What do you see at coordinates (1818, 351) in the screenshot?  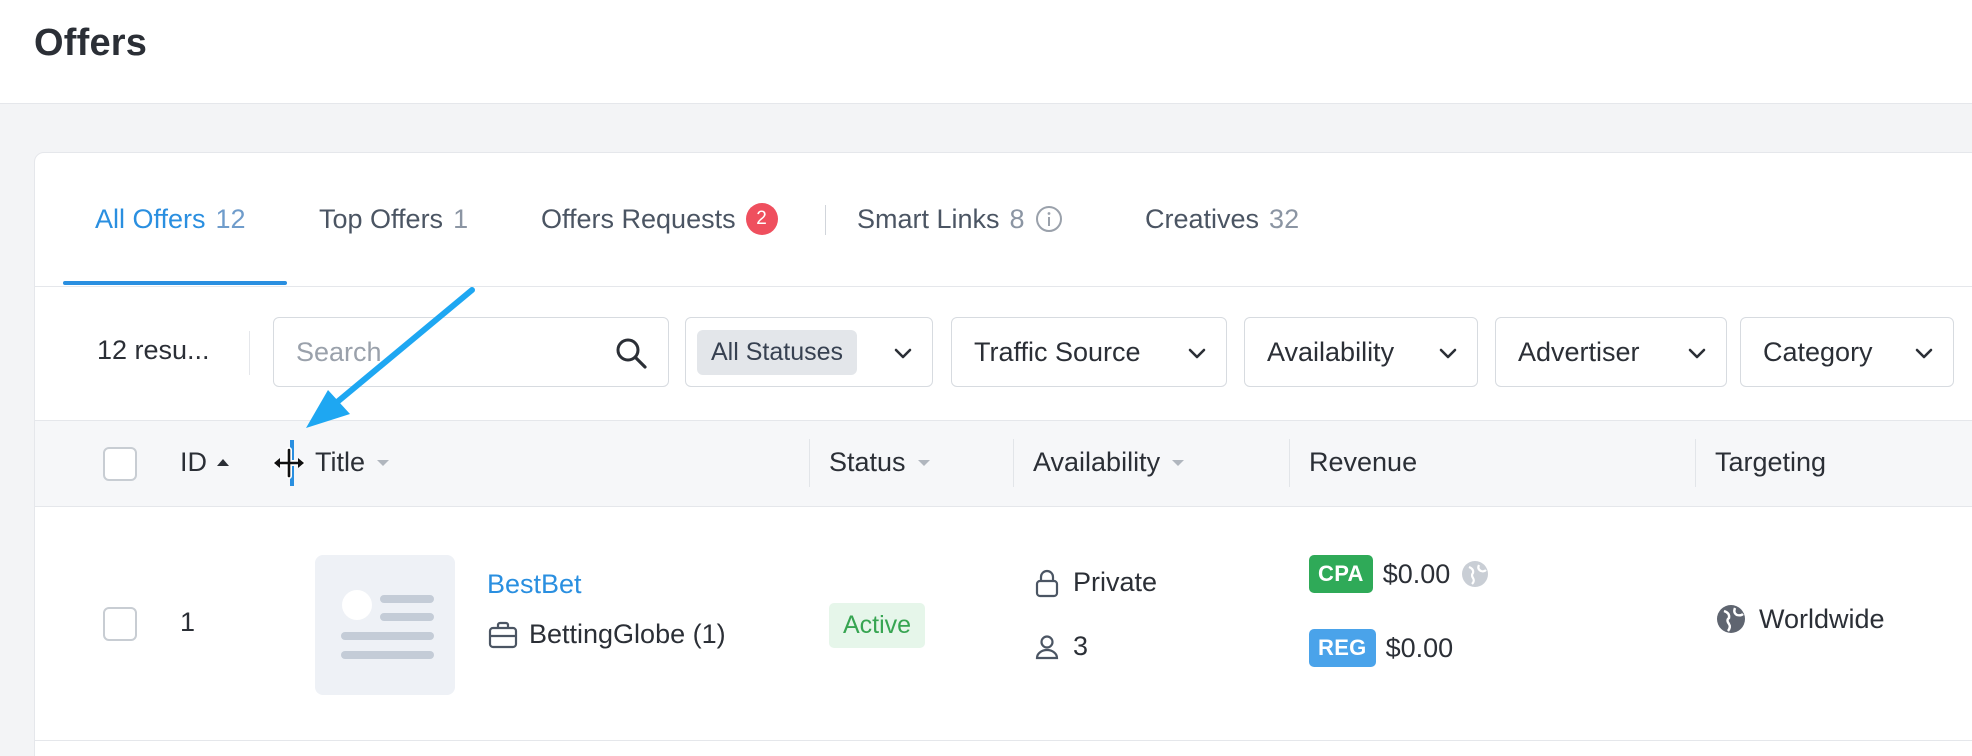 I see `dropdown-label: Category` at bounding box center [1818, 351].